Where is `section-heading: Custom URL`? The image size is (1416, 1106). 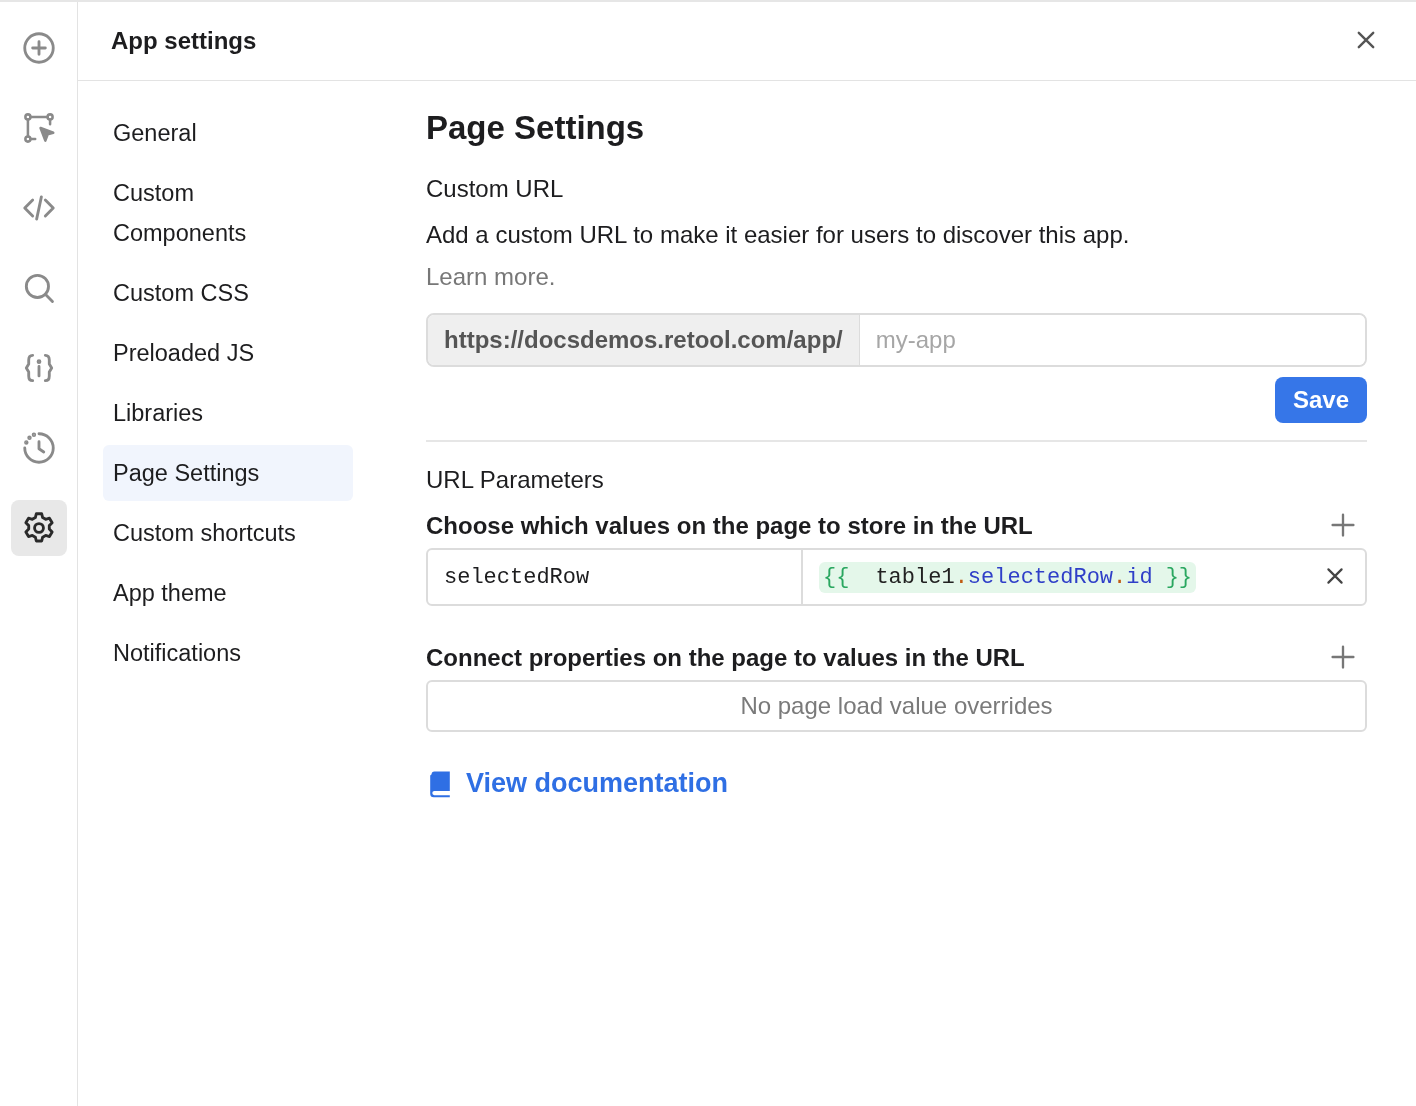
section-heading: Custom URL is located at coordinates (495, 189).